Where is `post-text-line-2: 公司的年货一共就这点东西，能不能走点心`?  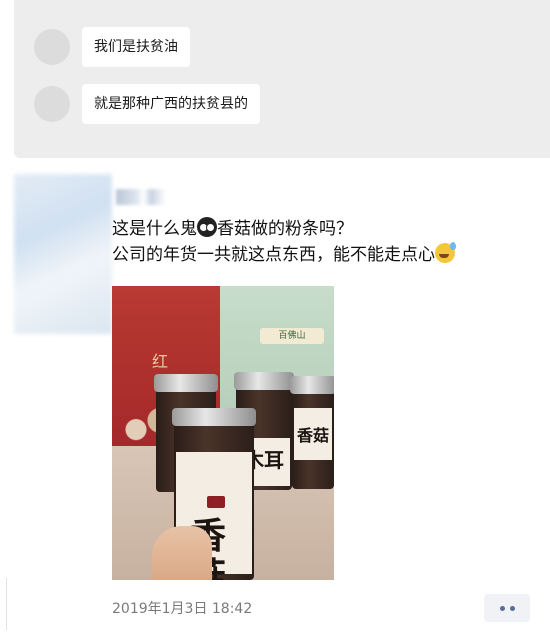
post-text-line-2: 公司的年货一共就这点东西，能不能走点心 is located at coordinates (327, 255).